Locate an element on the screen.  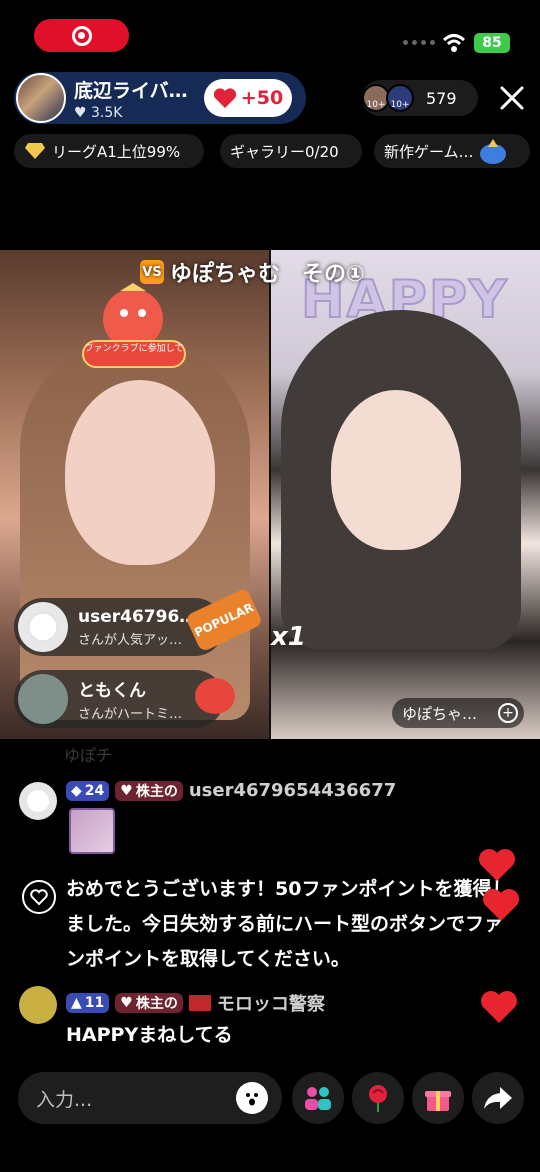
chat-message-text: HAPPYまねしてる is located at coordinates (149, 1035).